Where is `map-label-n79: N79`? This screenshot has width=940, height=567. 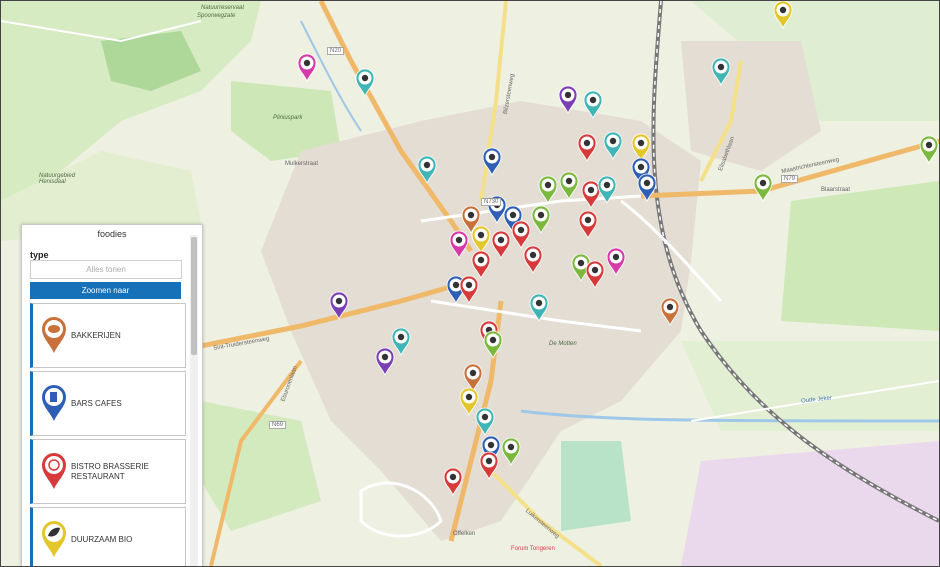
map-label-n79: N79 is located at coordinates (790, 179).